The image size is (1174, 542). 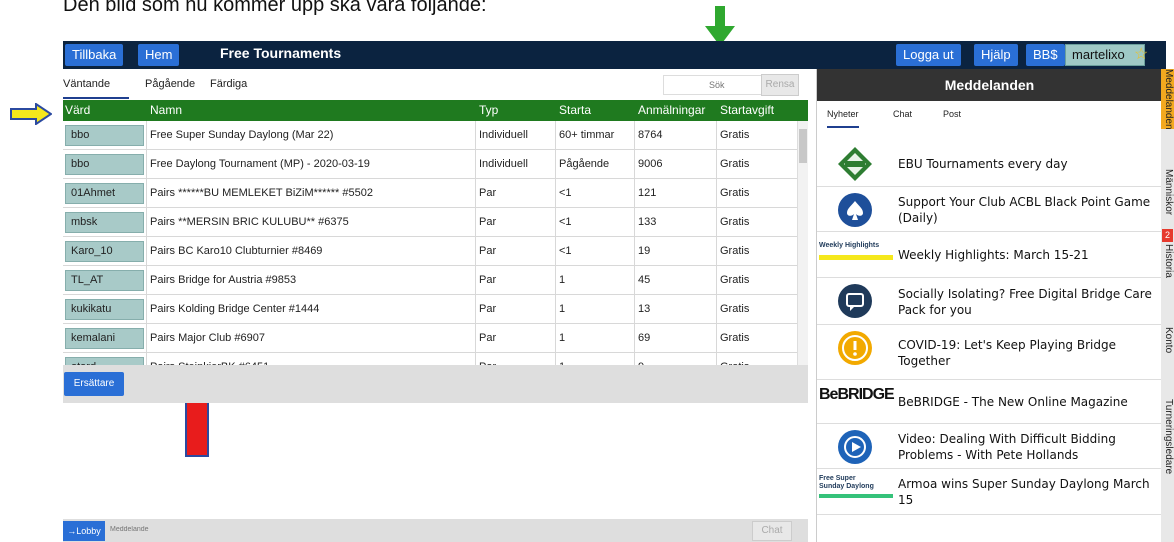 I want to click on news-headline: EBU Tournaments every day, so click(x=1028, y=164).